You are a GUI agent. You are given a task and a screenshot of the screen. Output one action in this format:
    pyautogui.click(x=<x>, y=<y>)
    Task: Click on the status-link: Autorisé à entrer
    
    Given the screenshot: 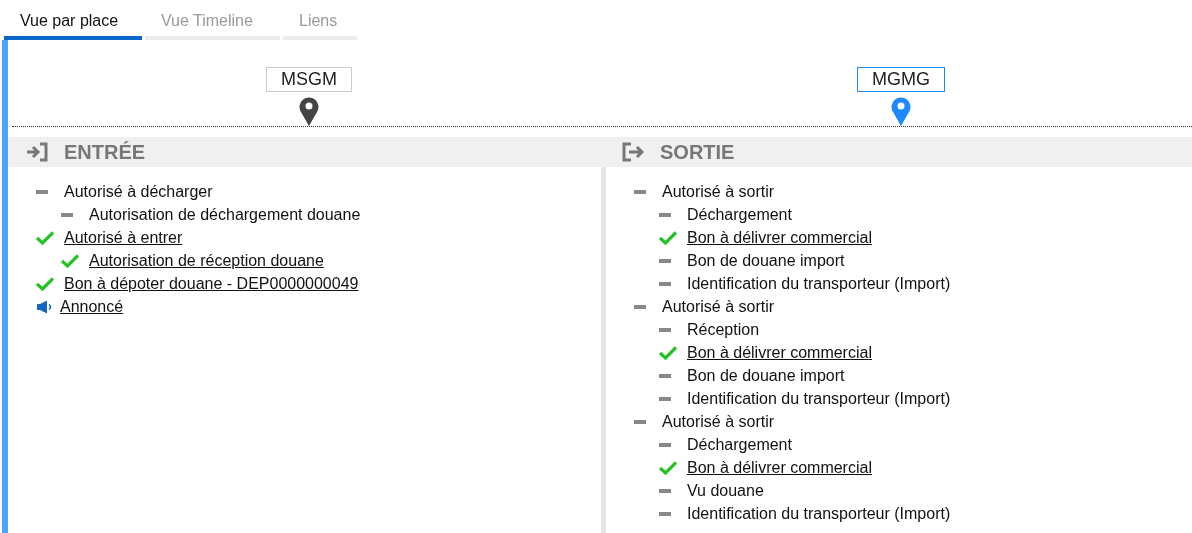 What is the action you would take?
    pyautogui.click(x=123, y=237)
    